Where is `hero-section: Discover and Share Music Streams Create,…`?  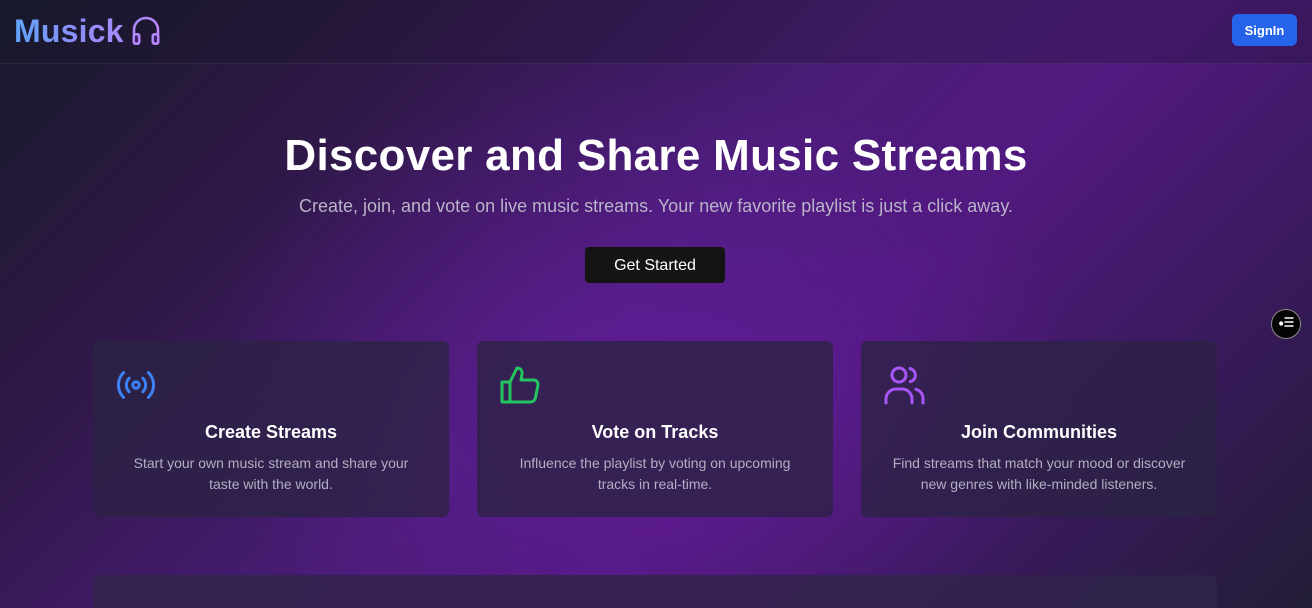
hero-section: Discover and Share Music Streams Create,… is located at coordinates (656, 173).